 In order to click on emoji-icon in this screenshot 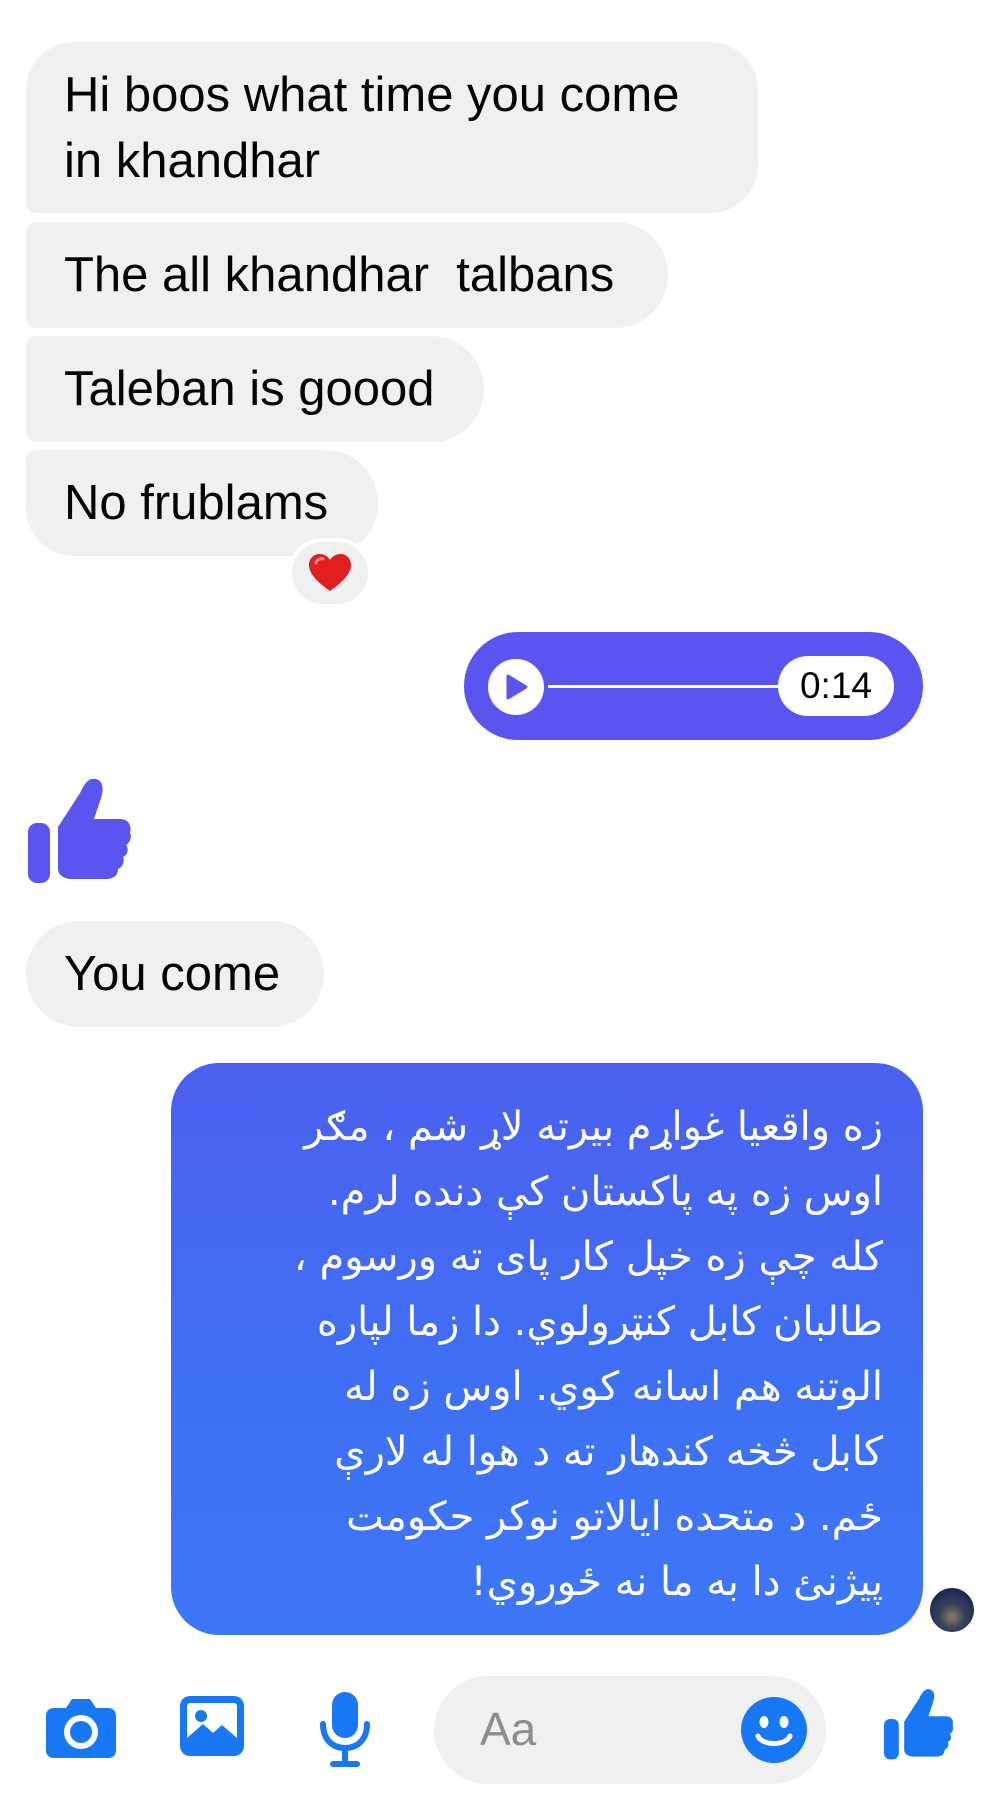, I will do `click(774, 1730)`.